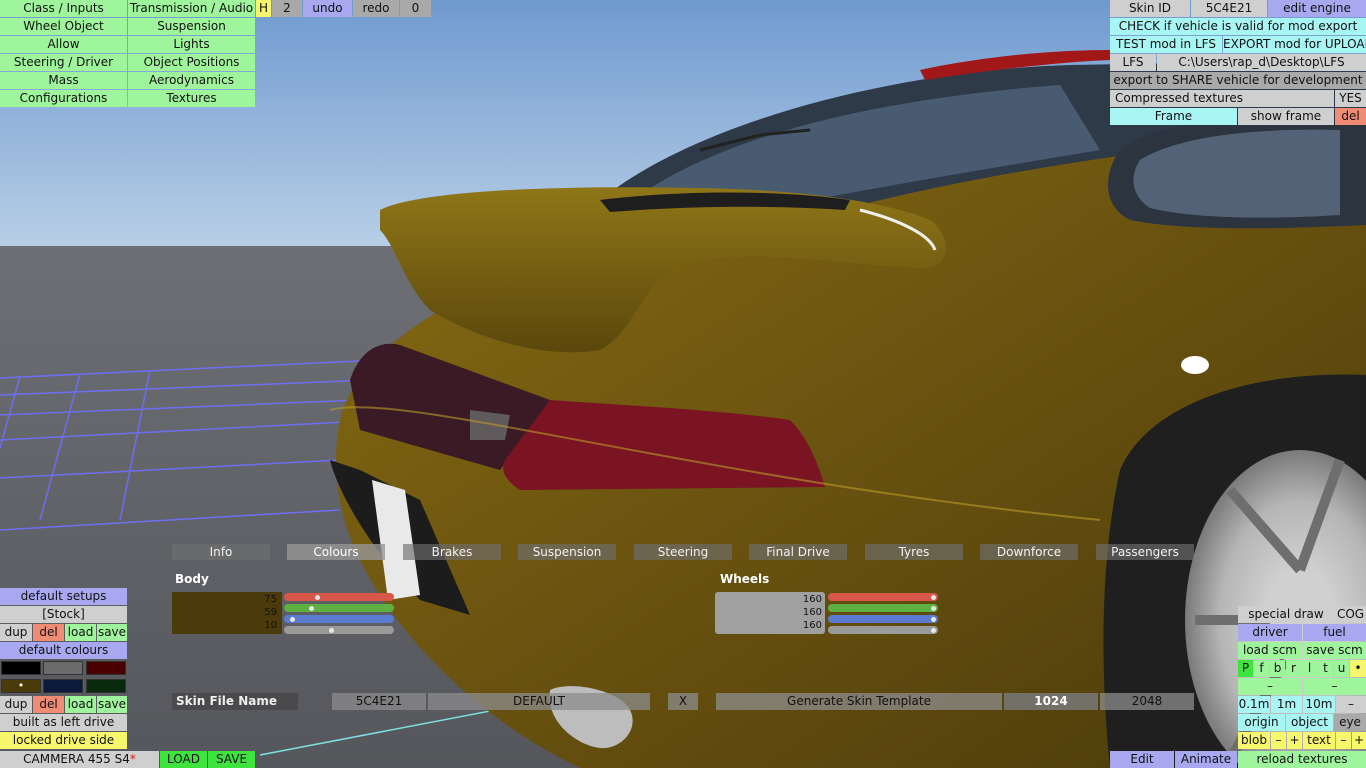 Image resolution: width=1366 pixels, height=768 pixels. Describe the element at coordinates (48, 704) in the screenshot. I see `colour-del-button: del` at that location.